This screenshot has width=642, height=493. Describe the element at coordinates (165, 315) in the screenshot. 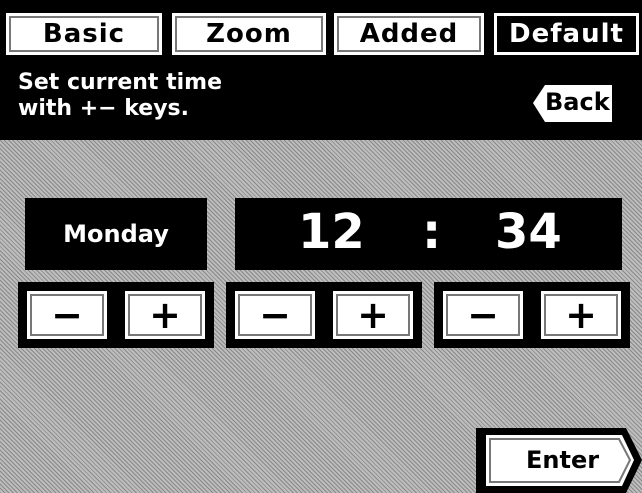

I see `day-plus-button: +` at that location.